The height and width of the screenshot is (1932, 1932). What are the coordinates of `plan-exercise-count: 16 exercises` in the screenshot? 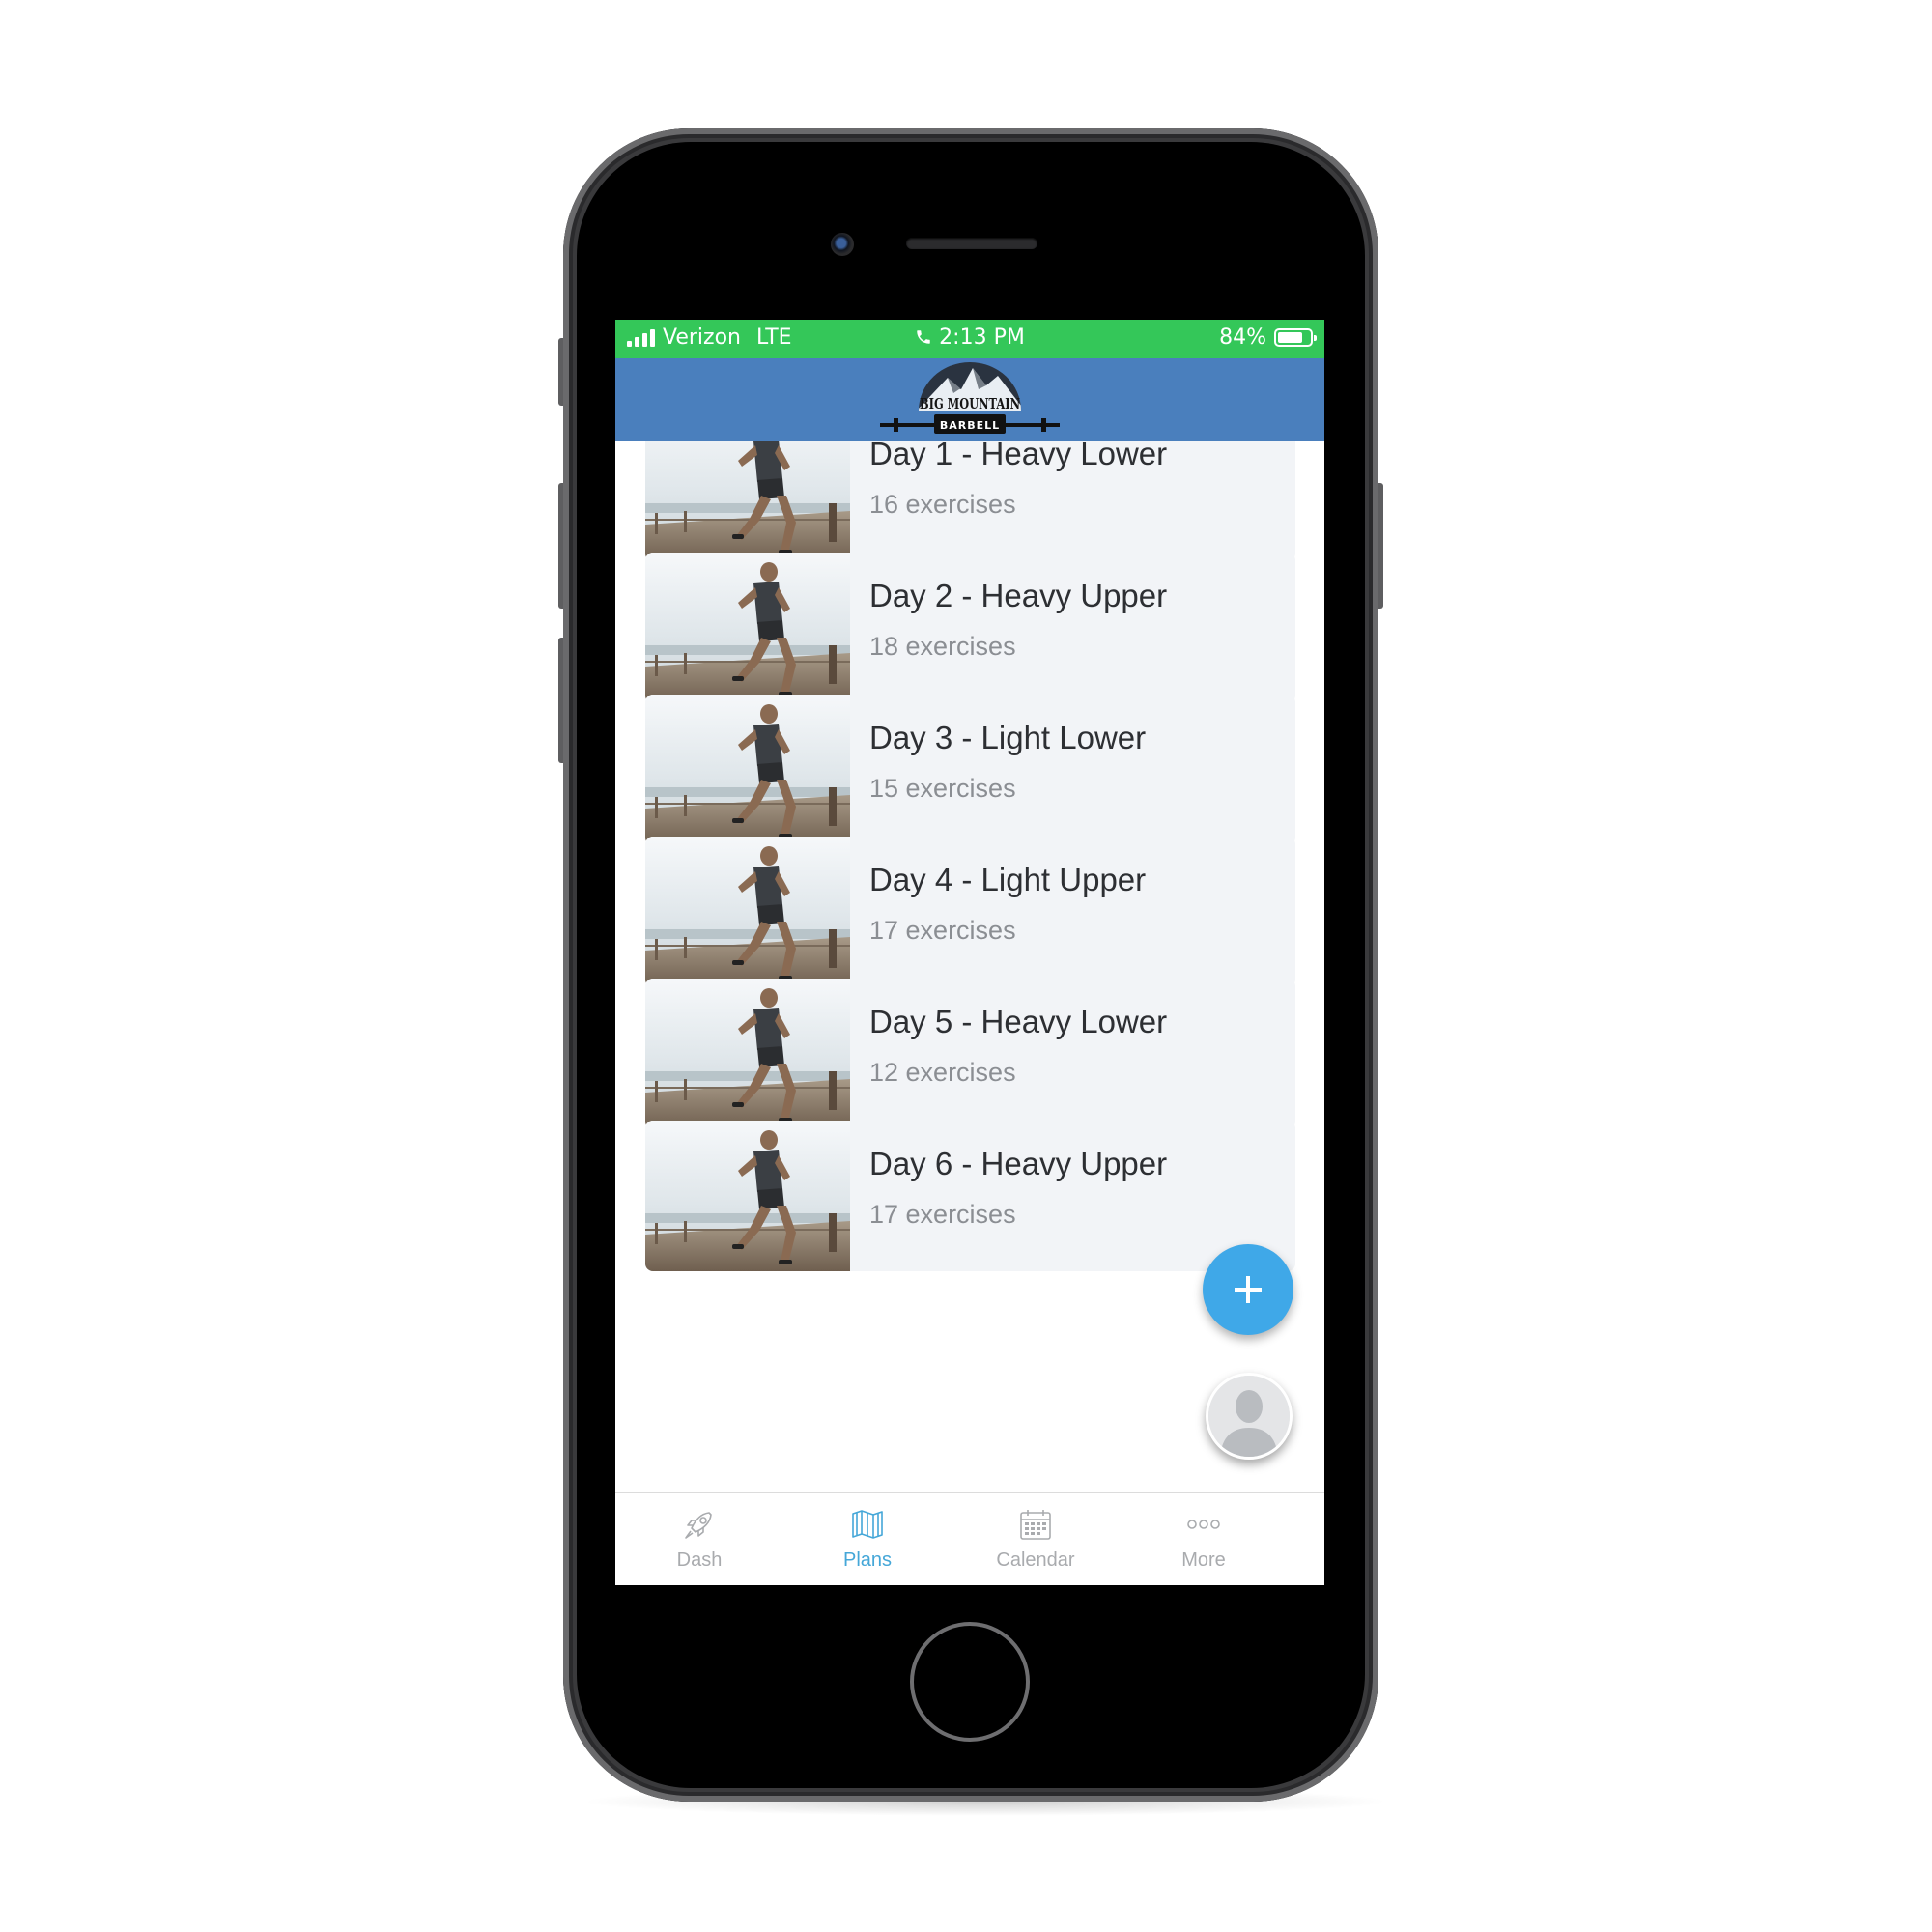 It's located at (942, 505).